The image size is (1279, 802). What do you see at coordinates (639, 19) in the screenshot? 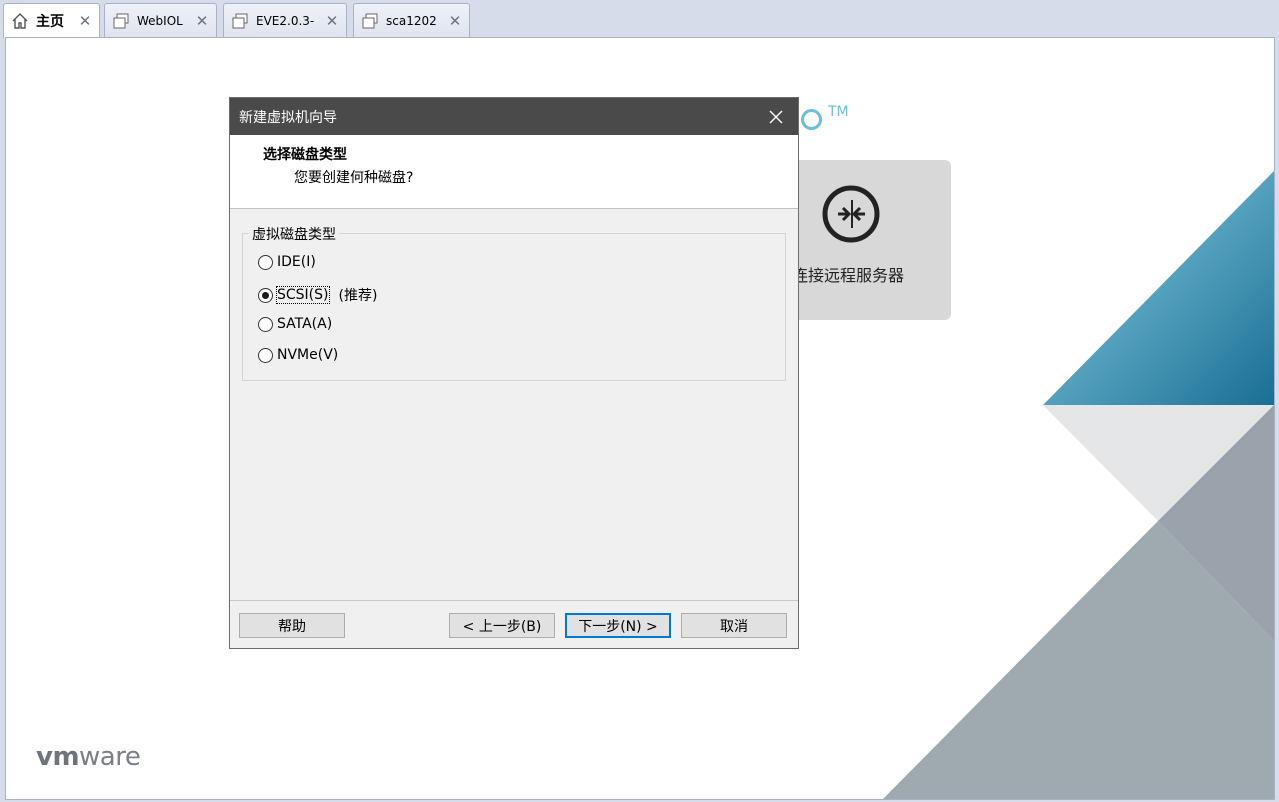
I see `tab-bar: 主页 ✕ WebIOL ✕ EVE2.0.3- ✕ sca1202 ✕` at bounding box center [639, 19].